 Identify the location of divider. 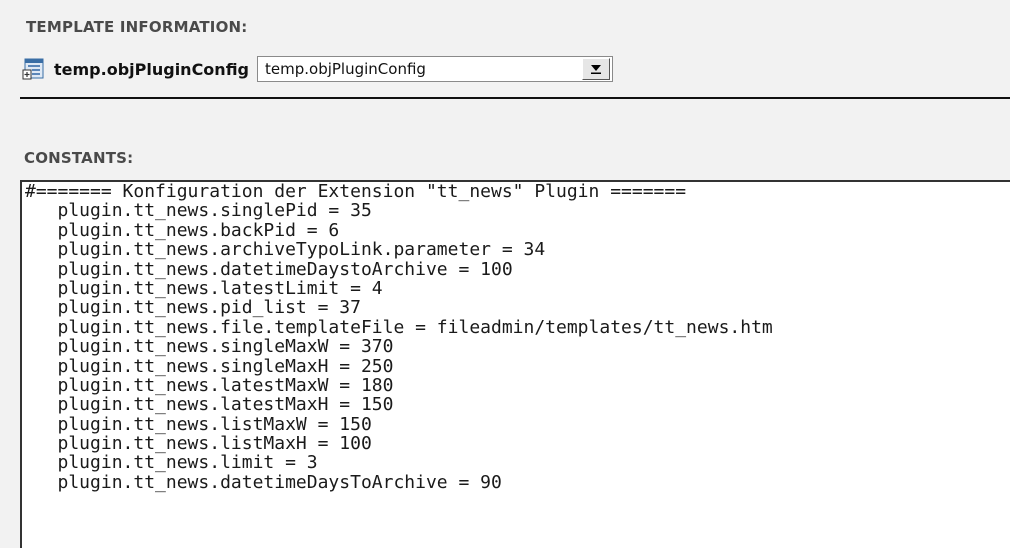
(515, 98).